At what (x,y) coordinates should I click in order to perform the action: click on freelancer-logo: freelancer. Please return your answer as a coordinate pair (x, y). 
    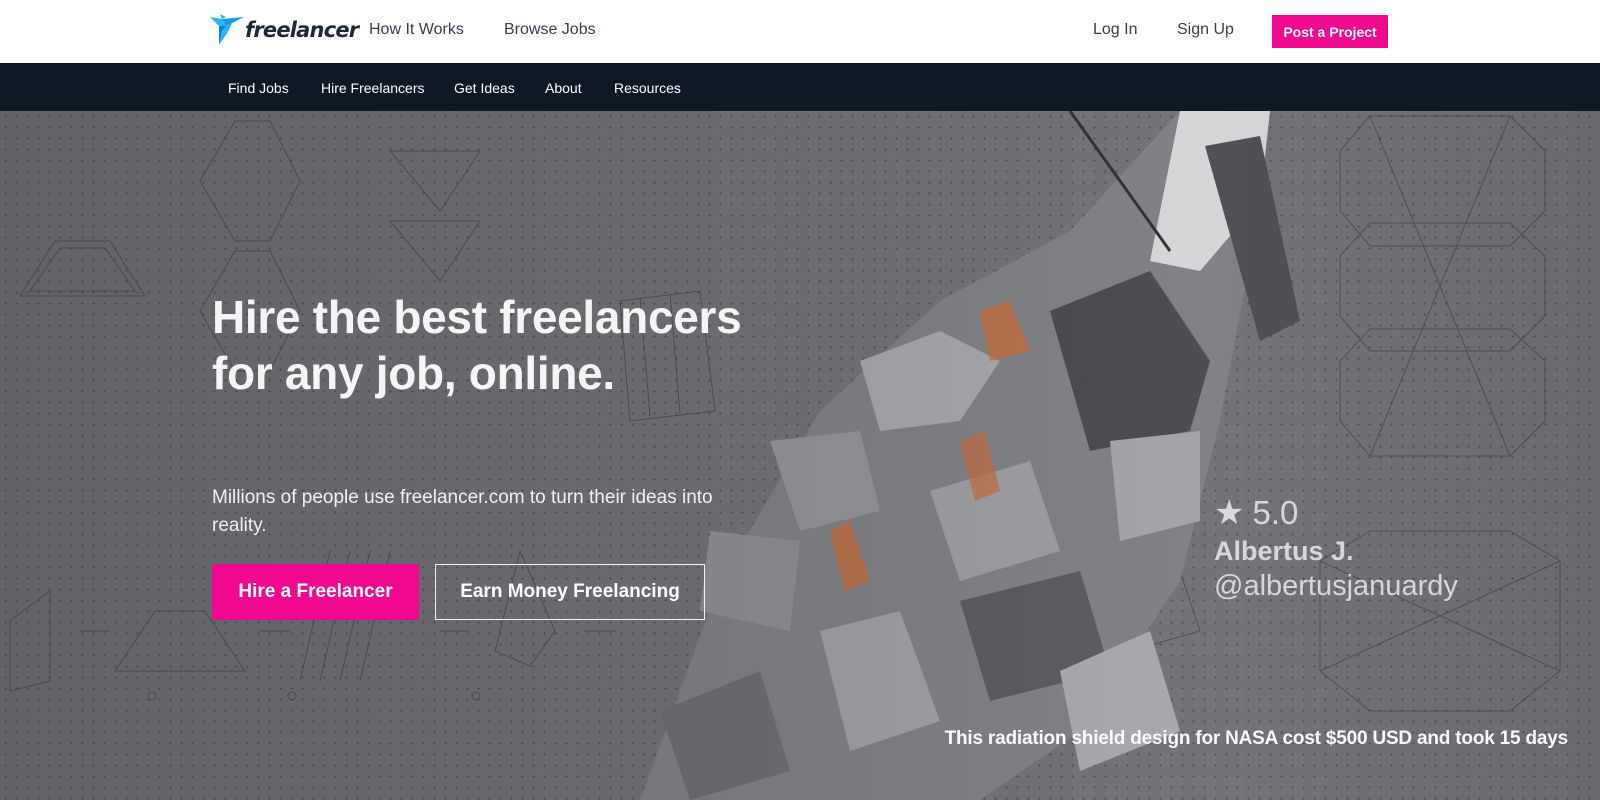
    Looking at the image, I should click on (284, 30).